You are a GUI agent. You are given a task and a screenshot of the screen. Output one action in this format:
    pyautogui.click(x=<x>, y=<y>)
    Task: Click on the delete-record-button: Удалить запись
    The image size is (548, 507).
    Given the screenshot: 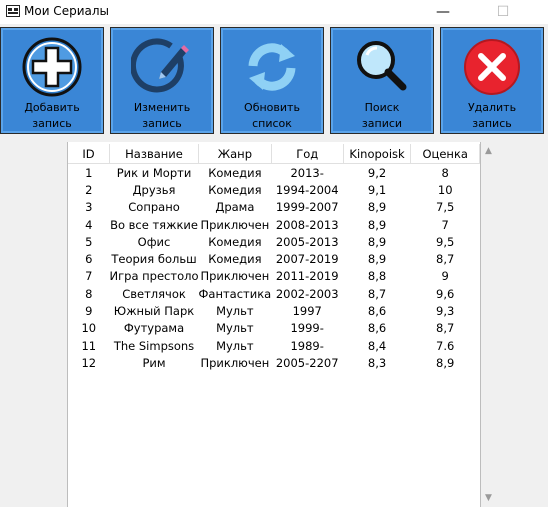 What is the action you would take?
    pyautogui.click(x=492, y=80)
    